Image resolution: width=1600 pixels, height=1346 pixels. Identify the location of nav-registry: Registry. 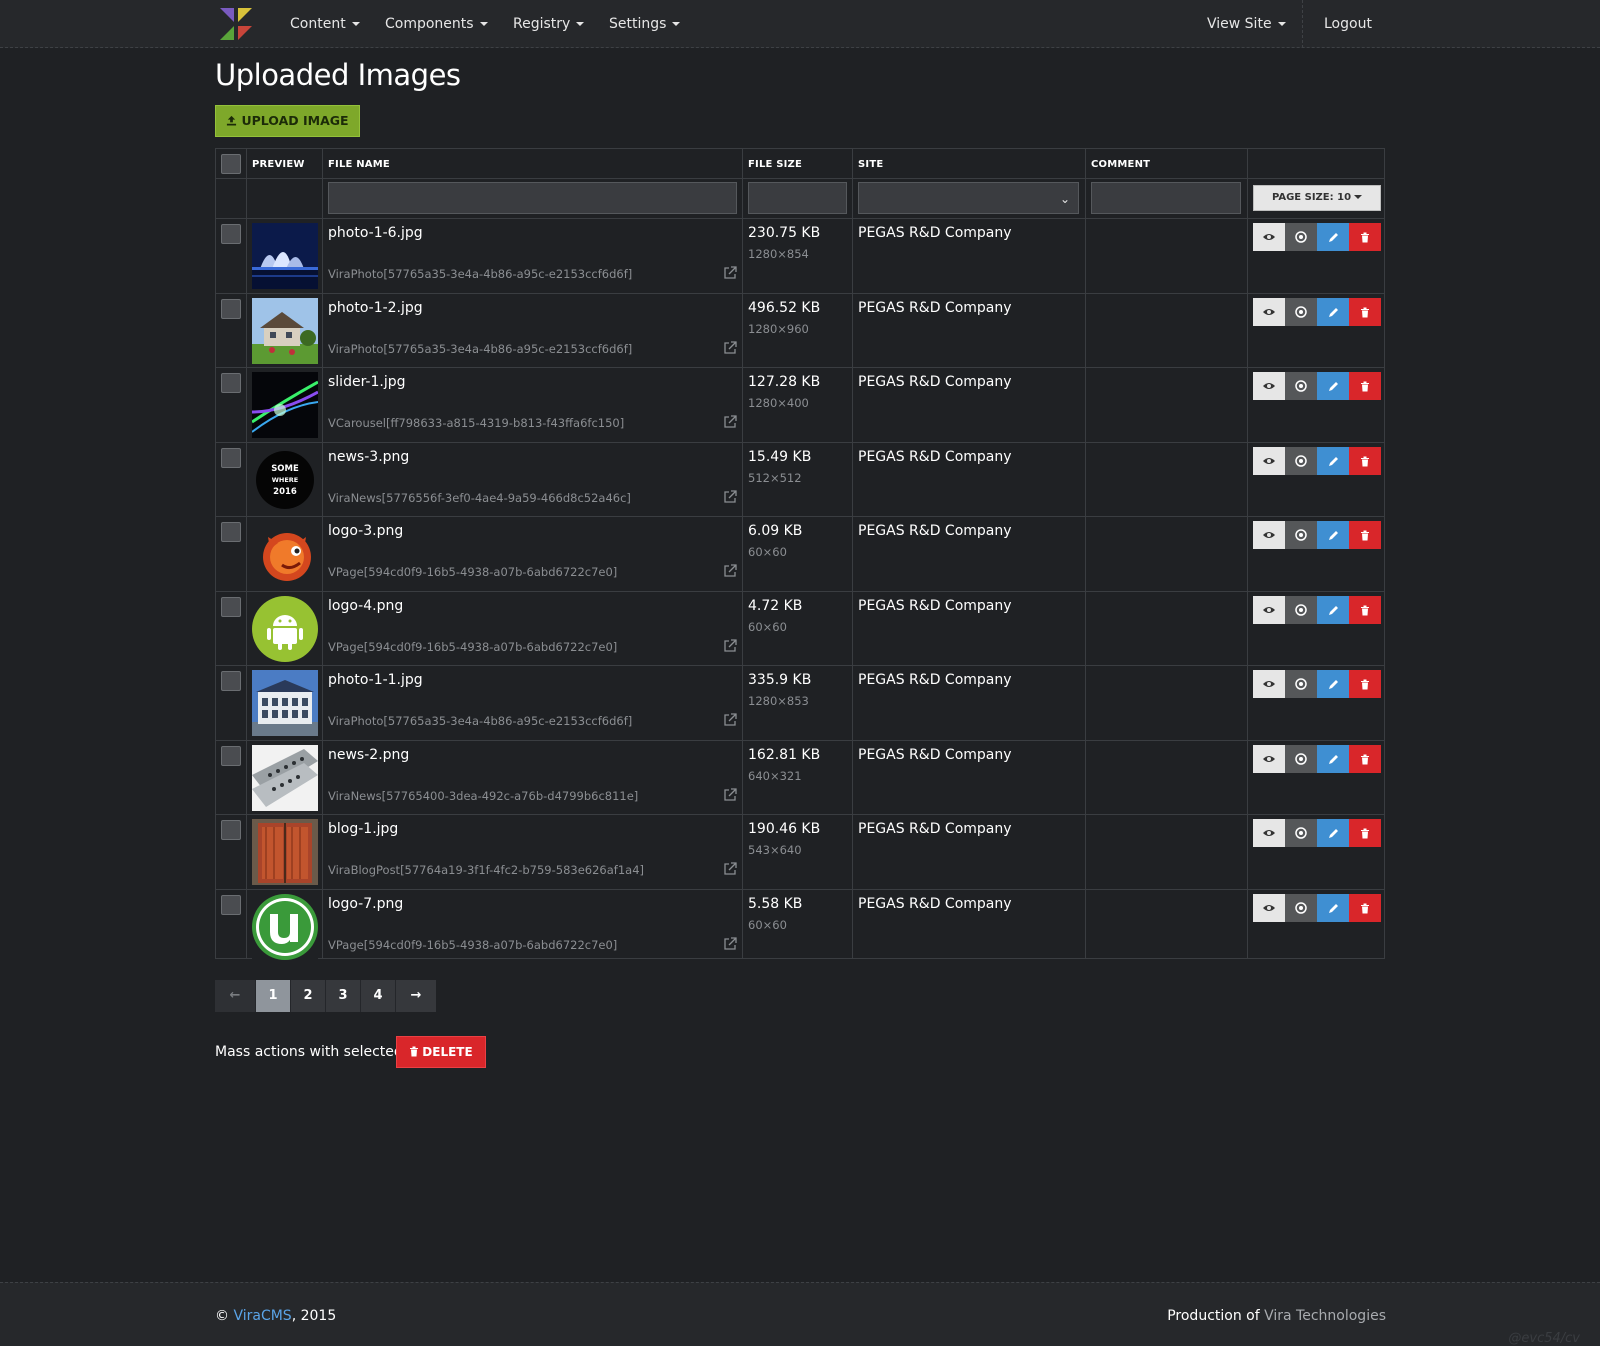
(549, 24).